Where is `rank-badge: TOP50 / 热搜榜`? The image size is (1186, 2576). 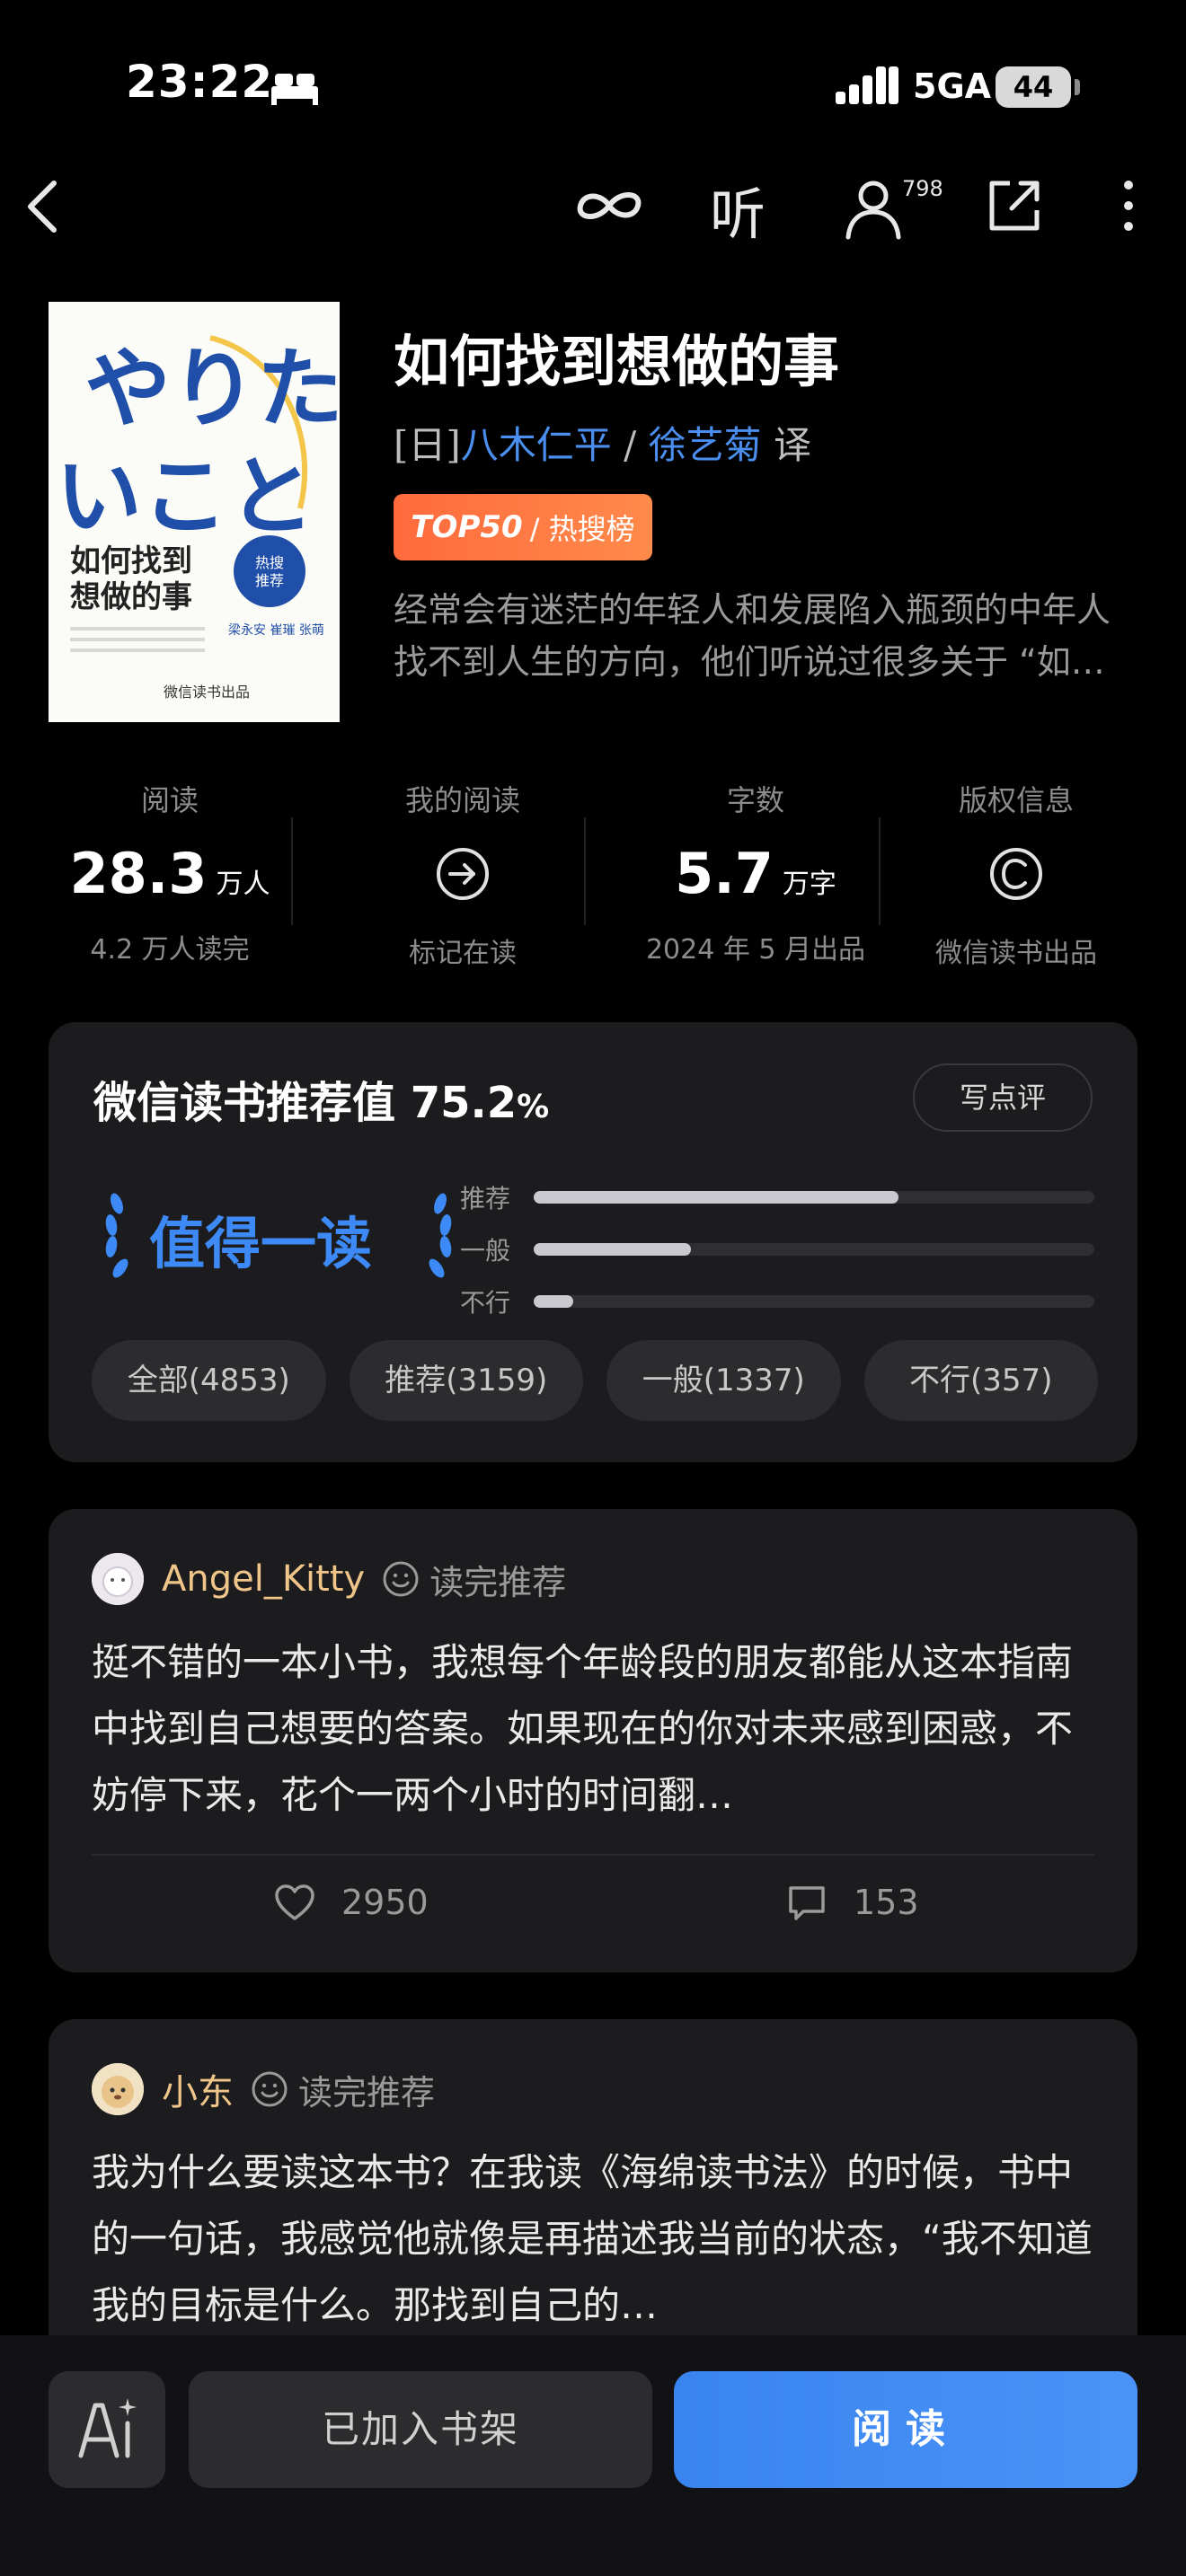 rank-badge: TOP50 / 热搜榜 is located at coordinates (523, 527).